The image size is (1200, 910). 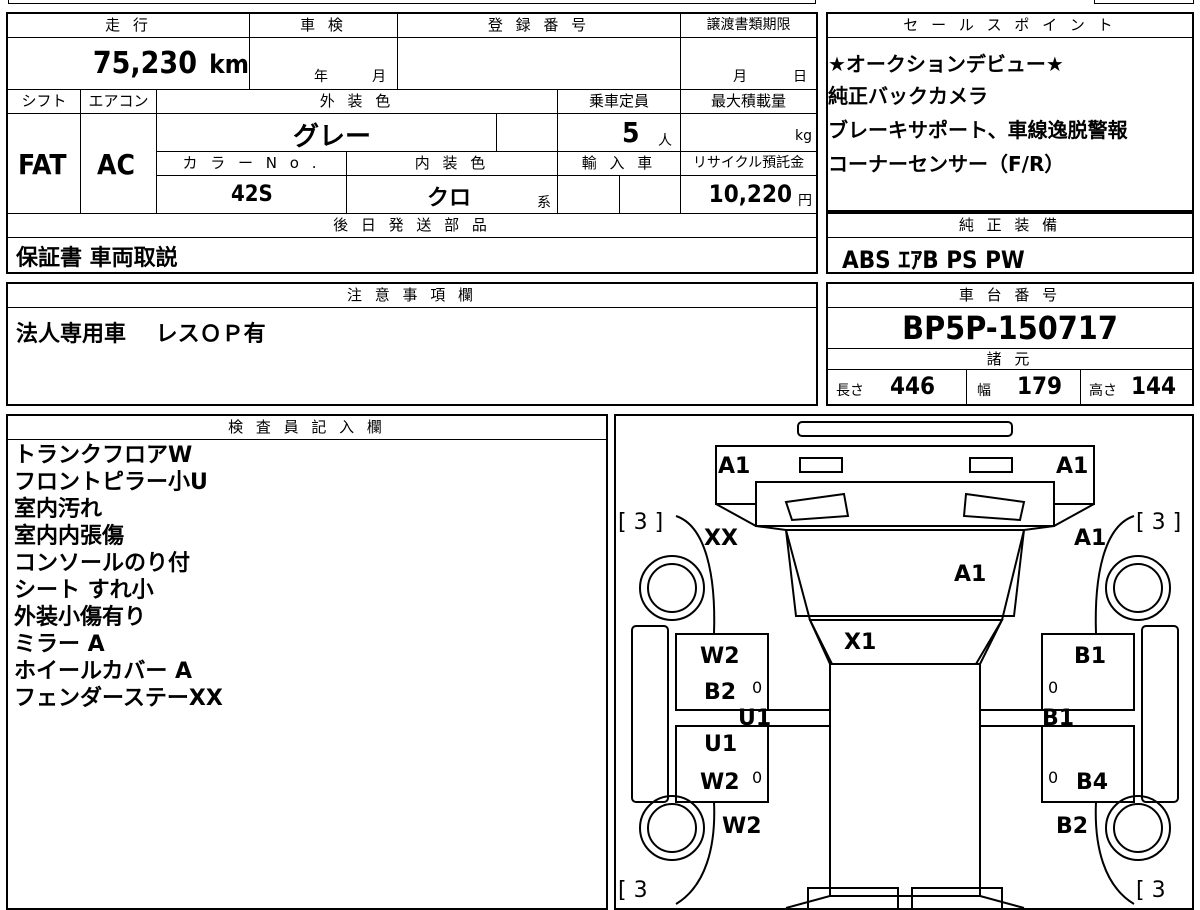 I want to click on sales-points-line-1: ★オークションデビュー★, so click(x=946, y=64).